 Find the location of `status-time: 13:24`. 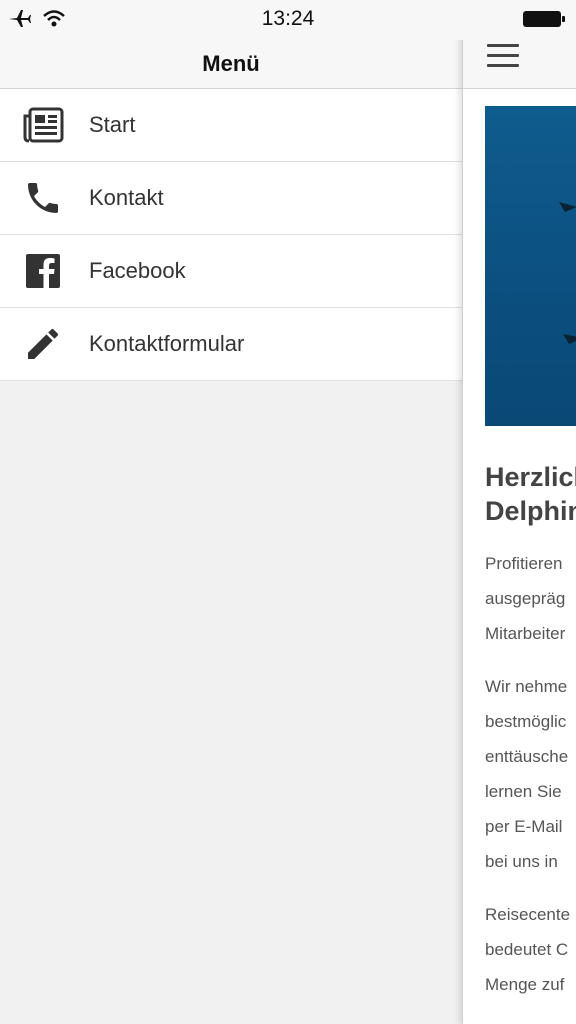

status-time: 13:24 is located at coordinates (288, 18).